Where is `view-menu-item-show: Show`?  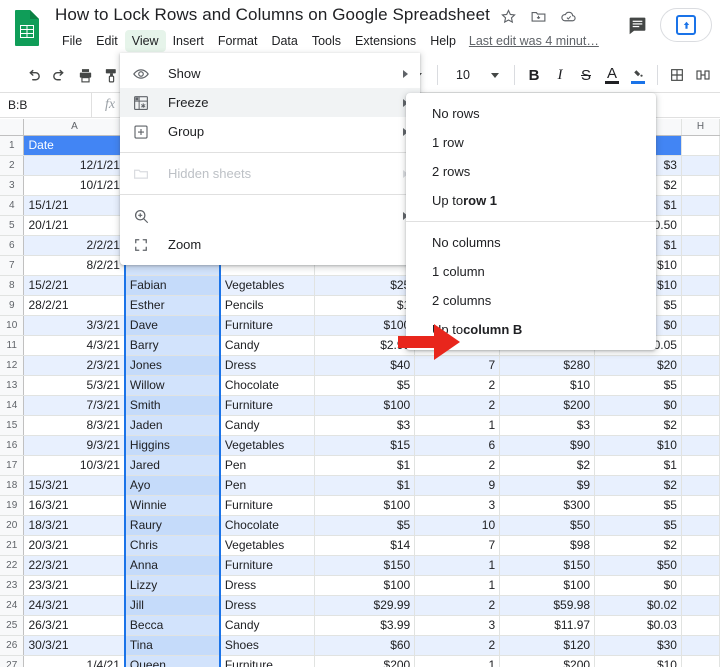 view-menu-item-show: Show is located at coordinates (270, 73).